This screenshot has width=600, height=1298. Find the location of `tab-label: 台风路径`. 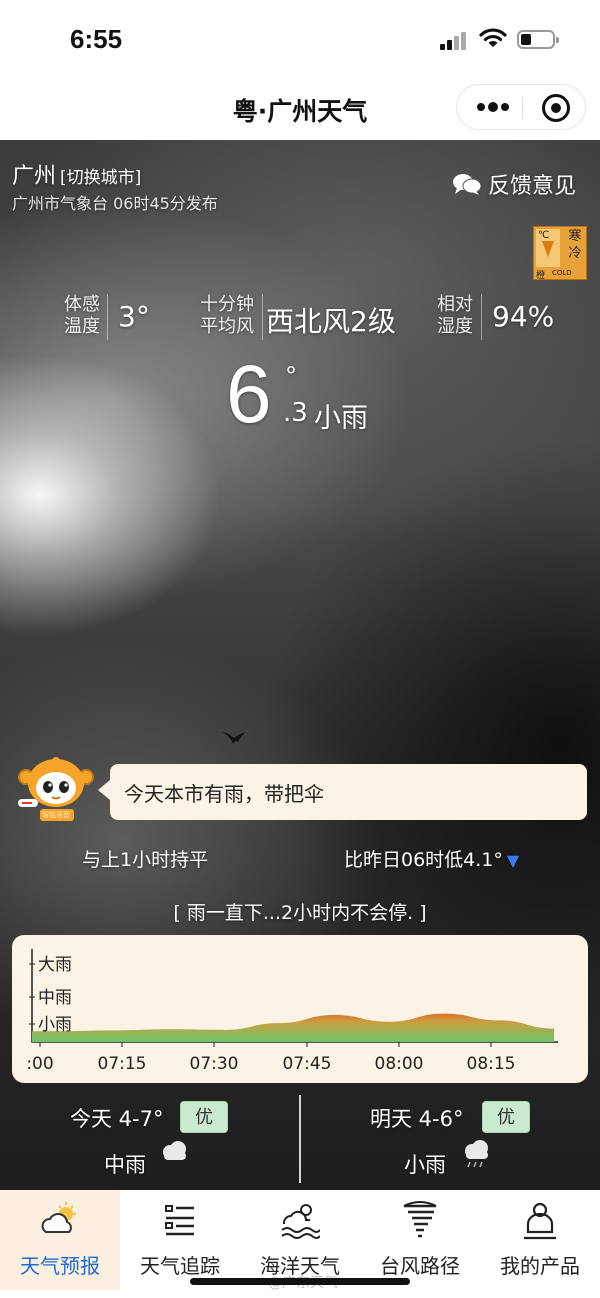

tab-label: 台风路径 is located at coordinates (420, 1266).